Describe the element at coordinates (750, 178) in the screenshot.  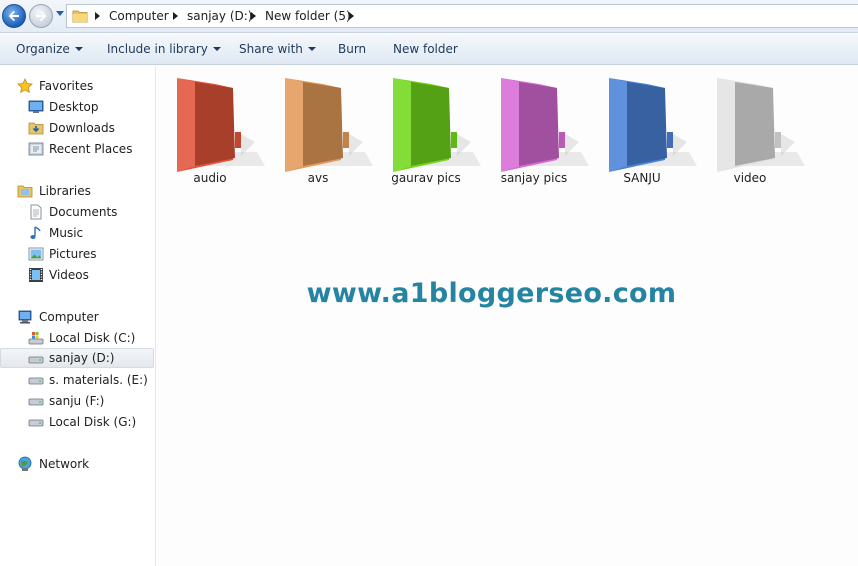
I see `folder-label: video` at that location.